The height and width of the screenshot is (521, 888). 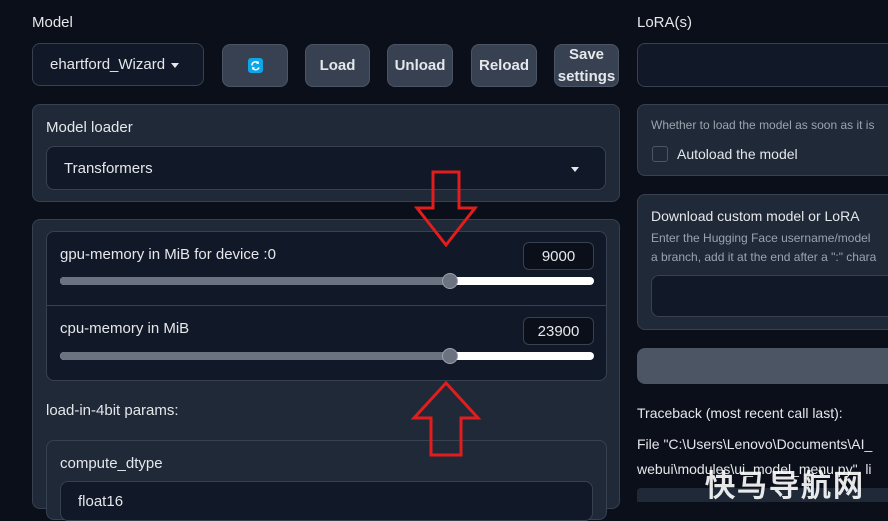 I want to click on model-loader-block: Model loader Transformers, so click(x=326, y=153).